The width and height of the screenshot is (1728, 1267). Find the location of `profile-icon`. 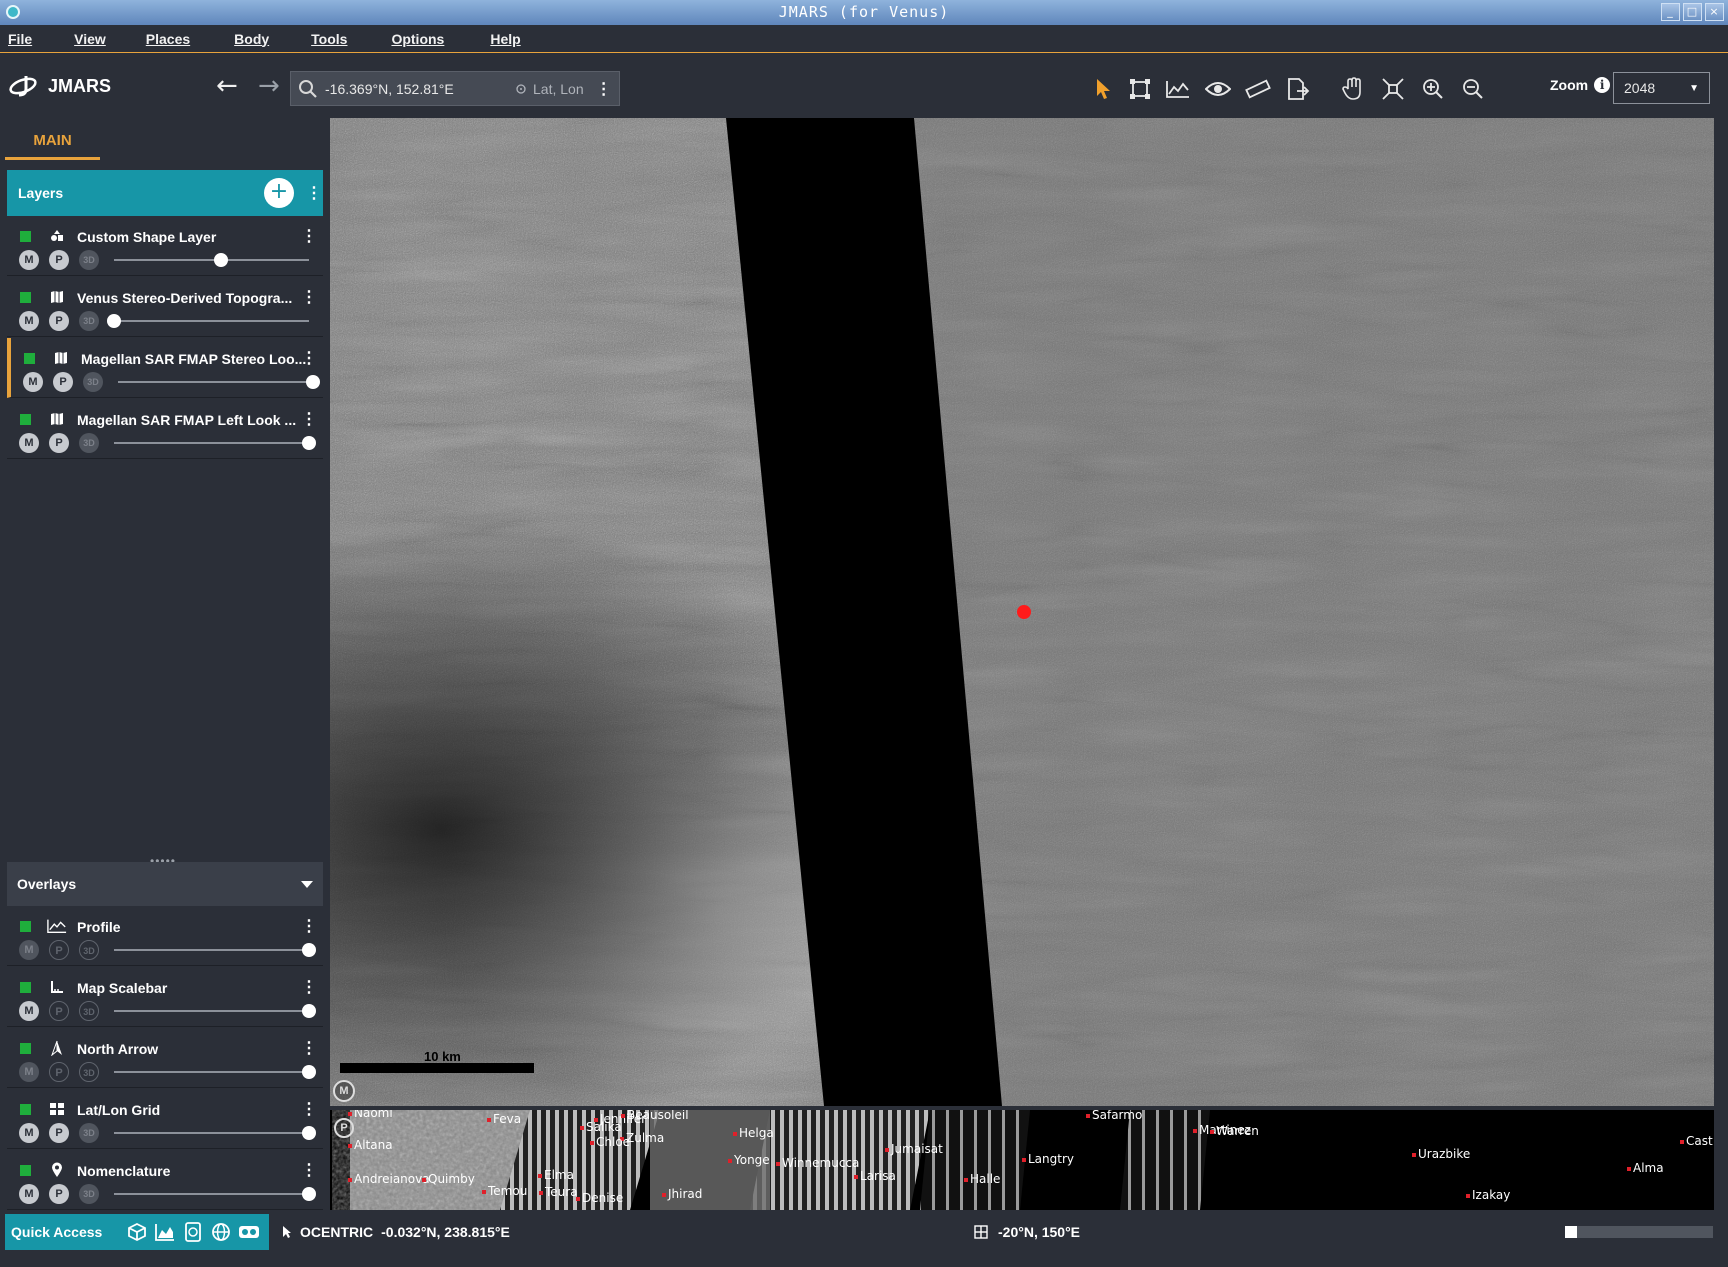

profile-icon is located at coordinates (1178, 89).